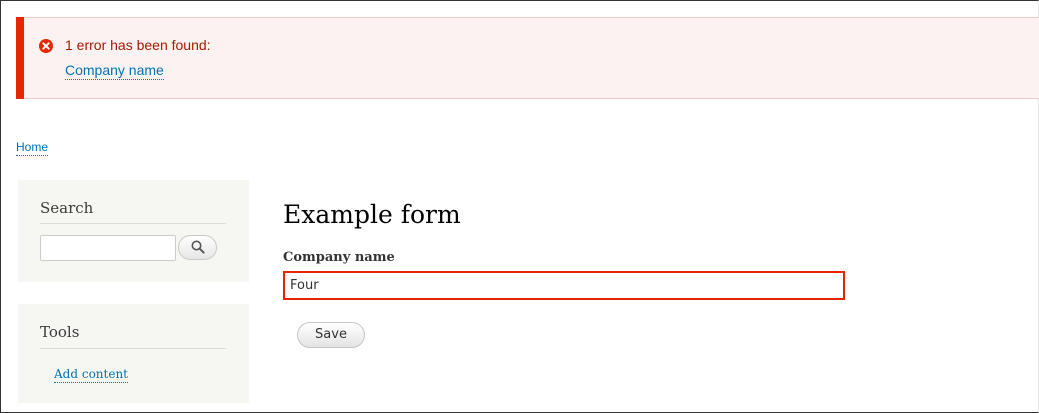 This screenshot has height=413, width=1039. I want to click on company-name-label: Company name, so click(339, 257).